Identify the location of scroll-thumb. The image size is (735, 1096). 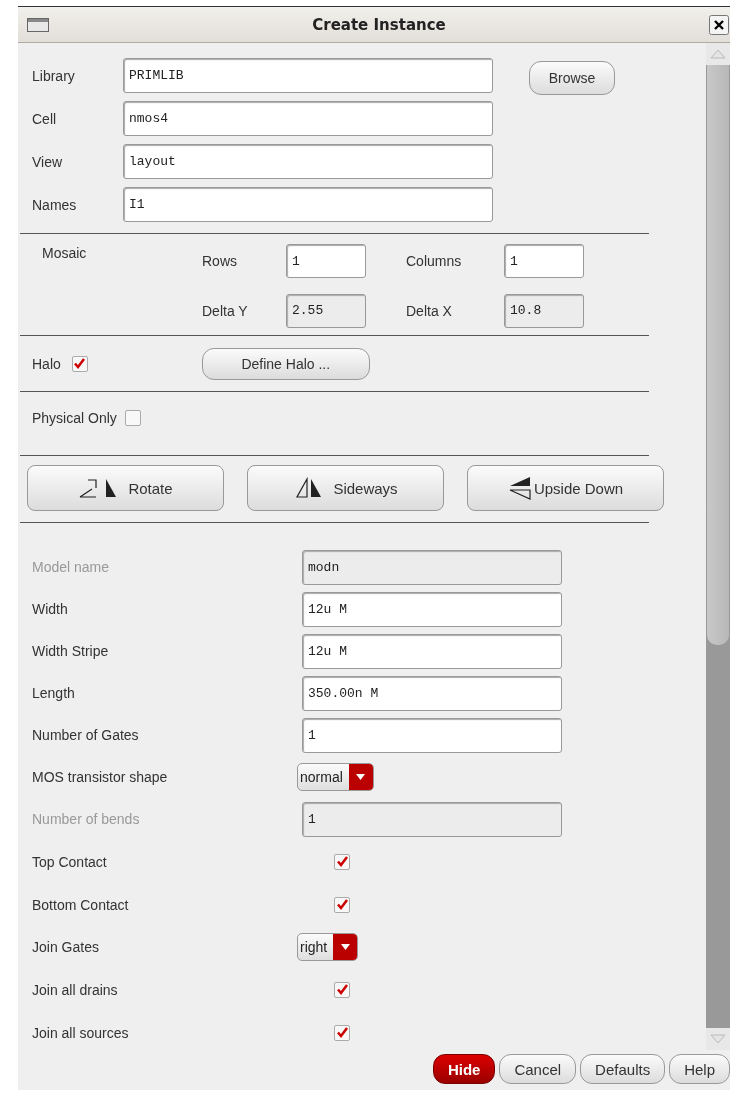
(718, 355).